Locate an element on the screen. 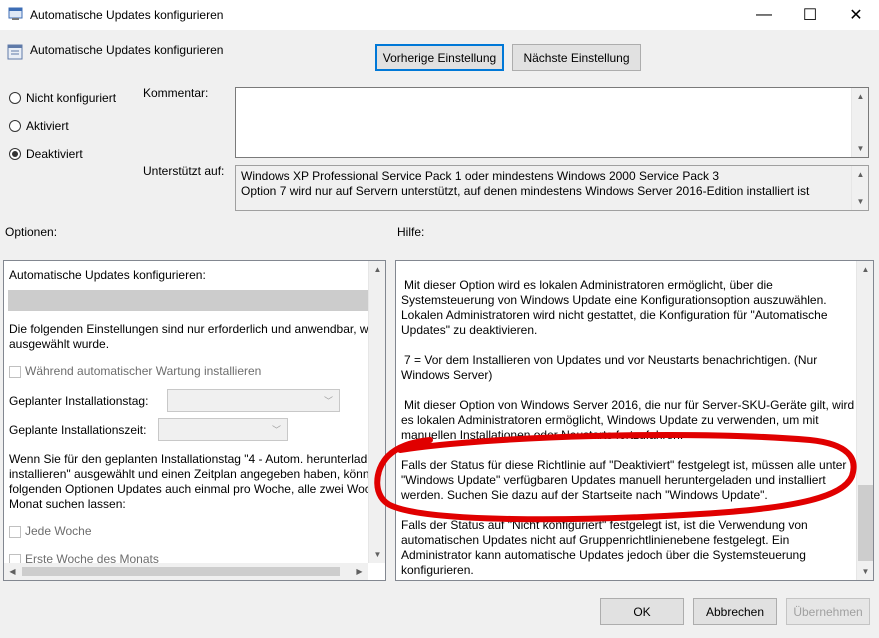  close-button: ✕ is located at coordinates (856, 15).